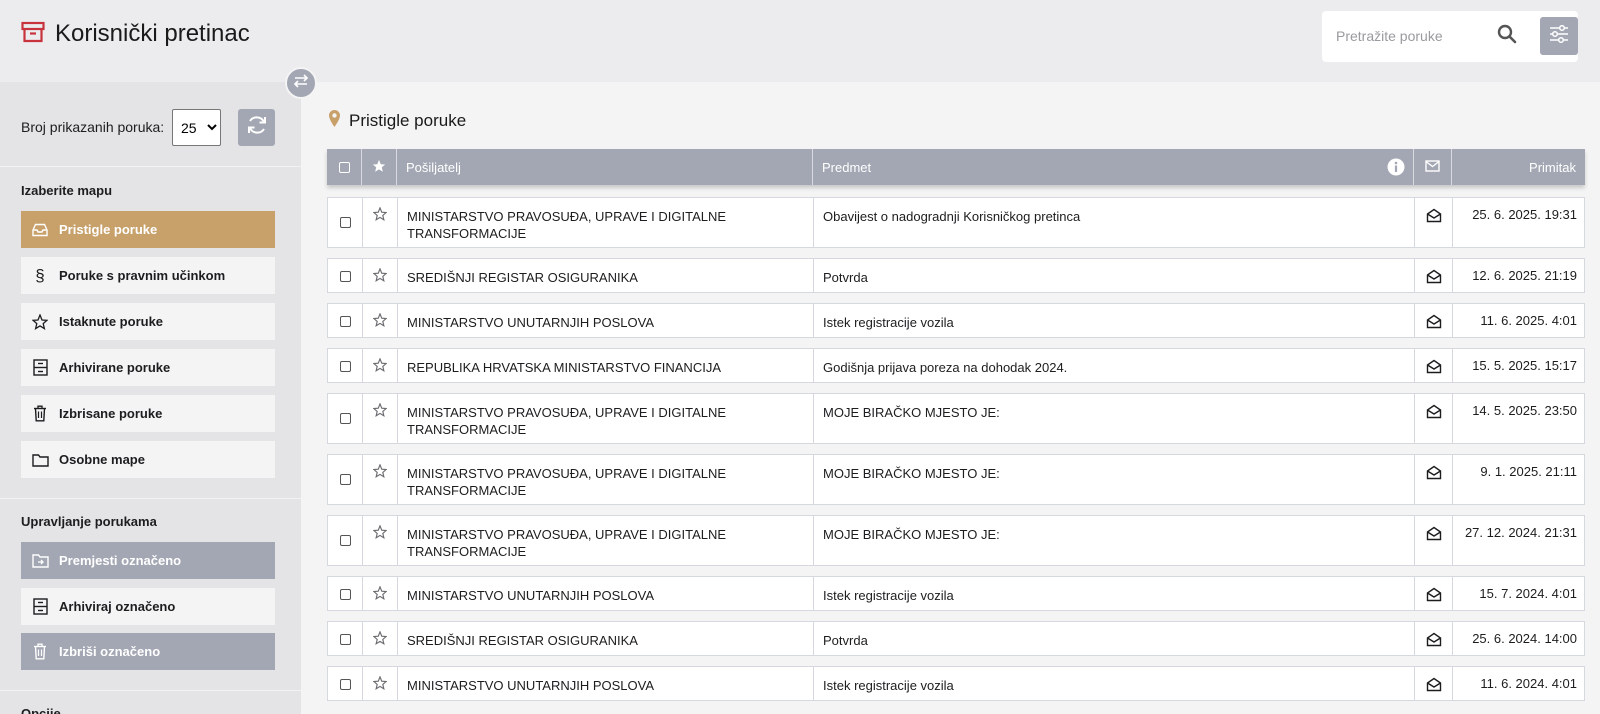 The image size is (1600, 714). I want to click on move-selected-button: Premjesti označeno, so click(148, 560).